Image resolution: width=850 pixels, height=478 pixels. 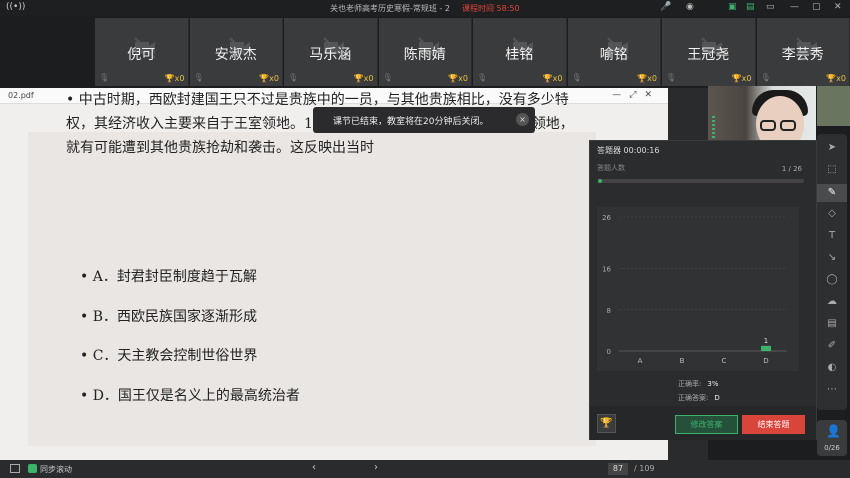 I want to click on sync-scroll-label: 同步滚动, so click(x=56, y=469).